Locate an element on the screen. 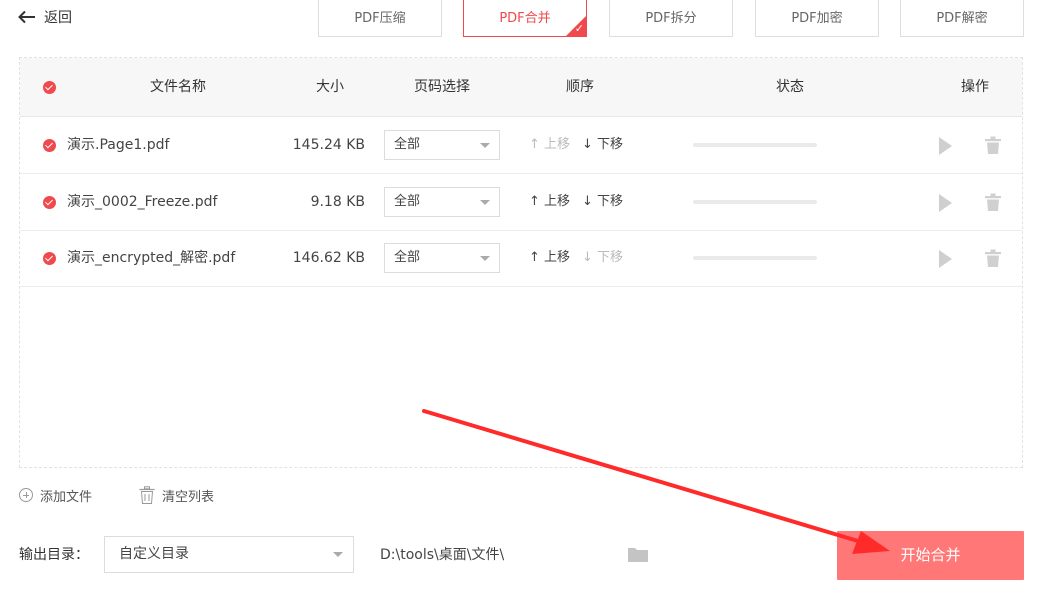  tab-pdf-encrypt: PDF加密 is located at coordinates (817, 18).